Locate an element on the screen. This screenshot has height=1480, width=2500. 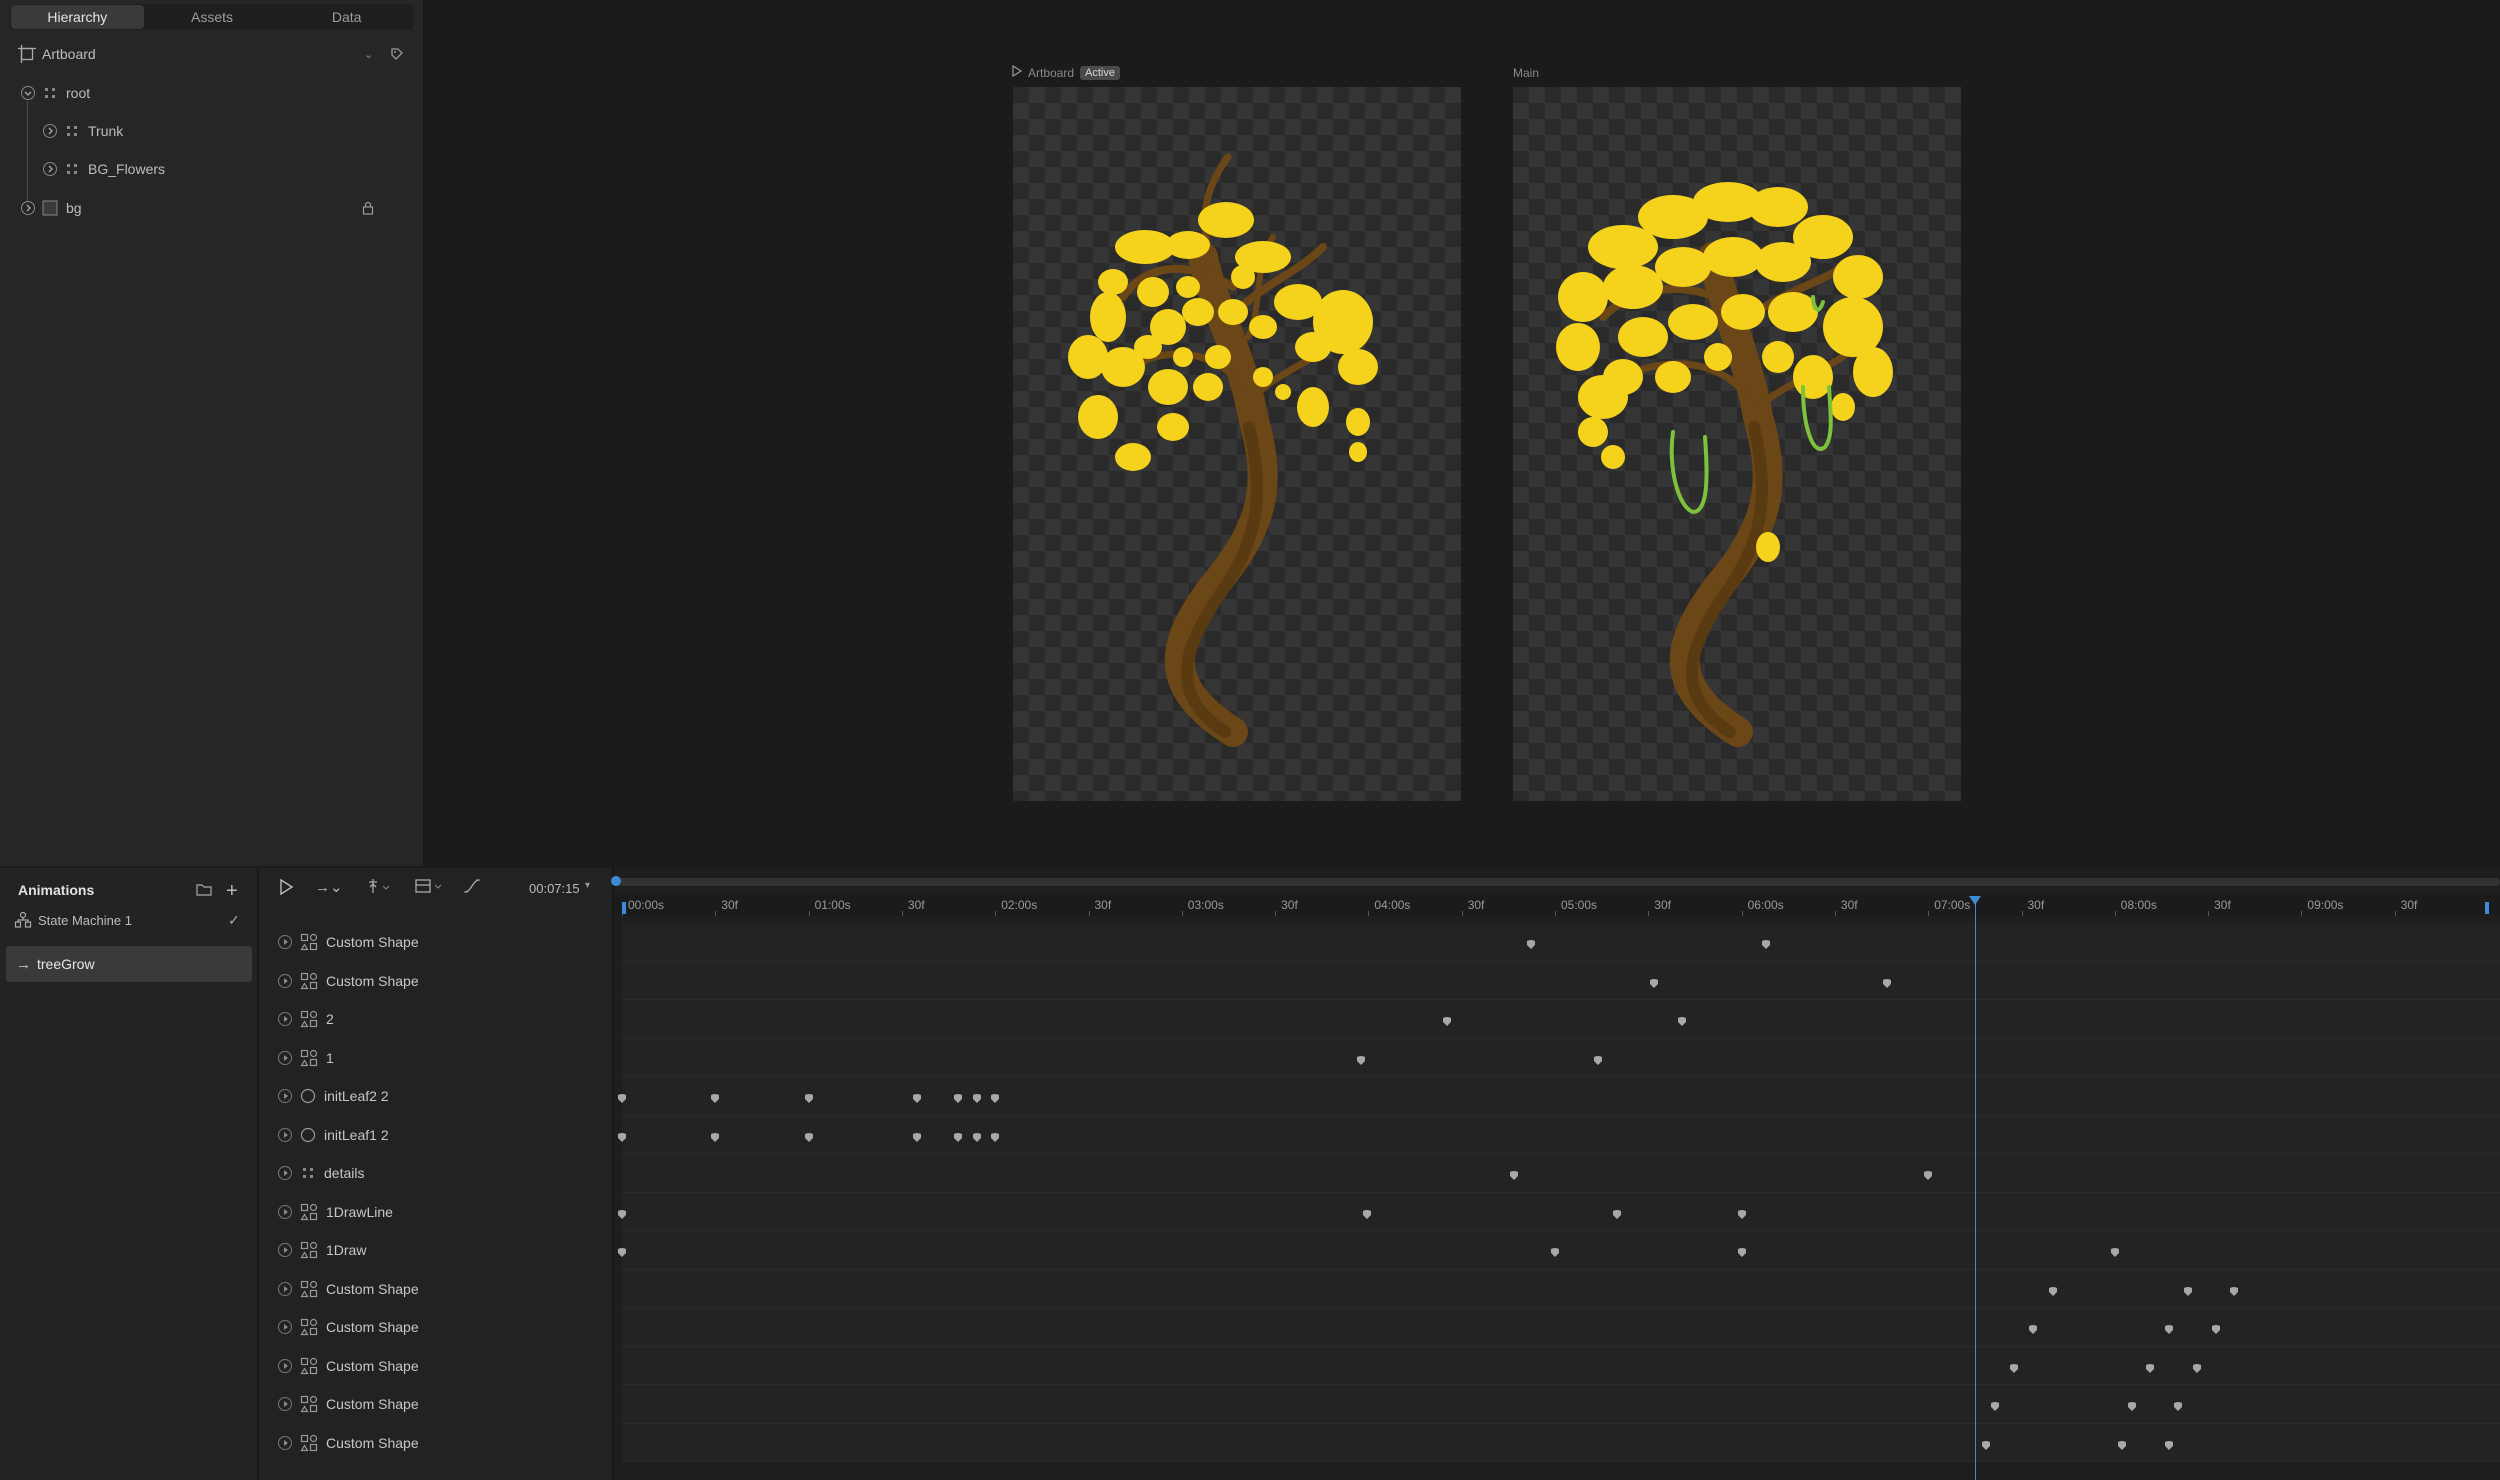
time-display: 00:07:15 is located at coordinates (554, 888).